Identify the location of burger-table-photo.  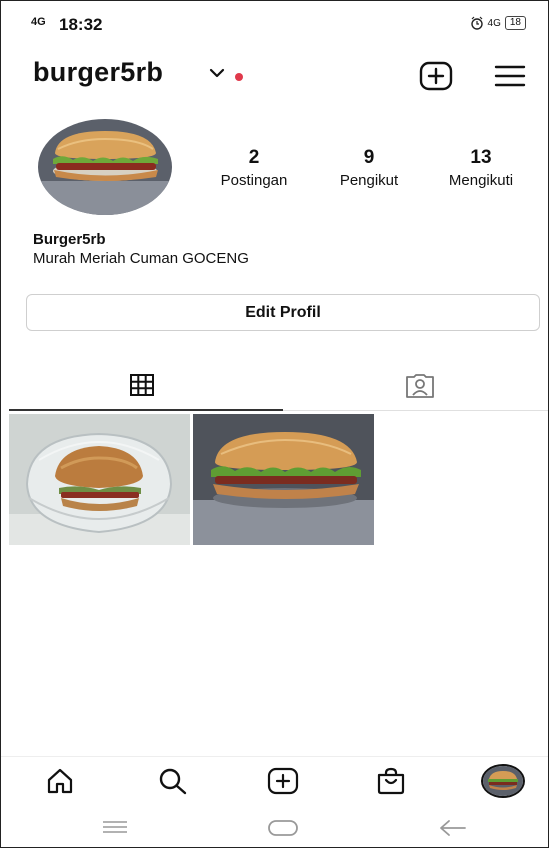
(283, 479).